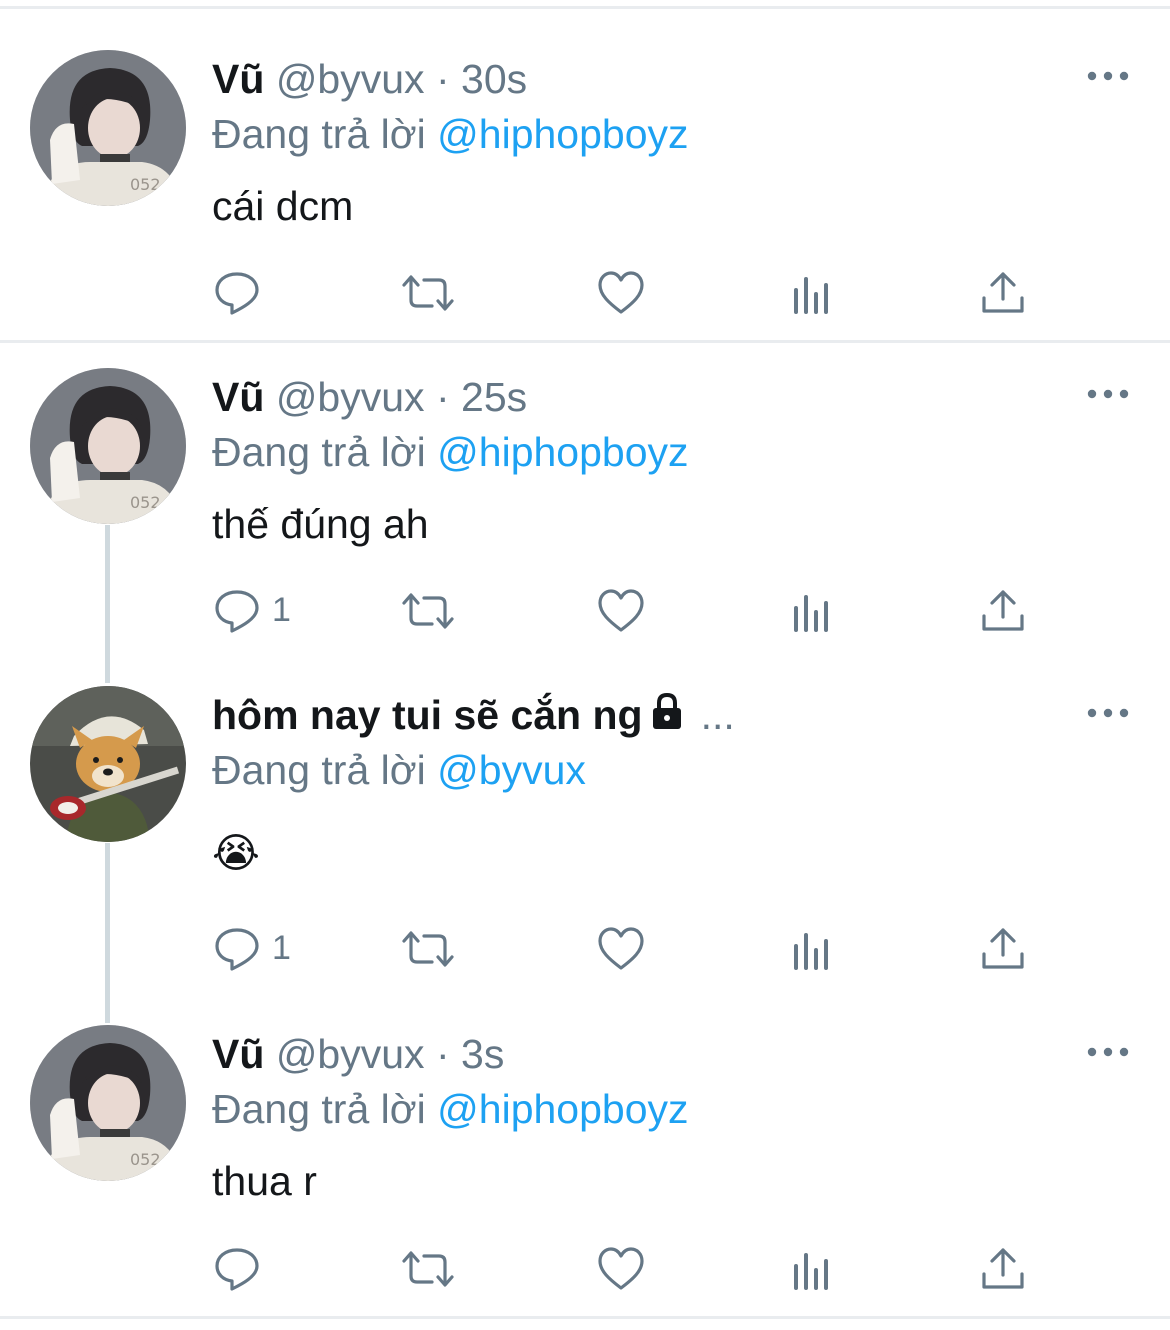  Describe the element at coordinates (283, 206) in the screenshot. I see `tweet-text: cái dcm` at that location.